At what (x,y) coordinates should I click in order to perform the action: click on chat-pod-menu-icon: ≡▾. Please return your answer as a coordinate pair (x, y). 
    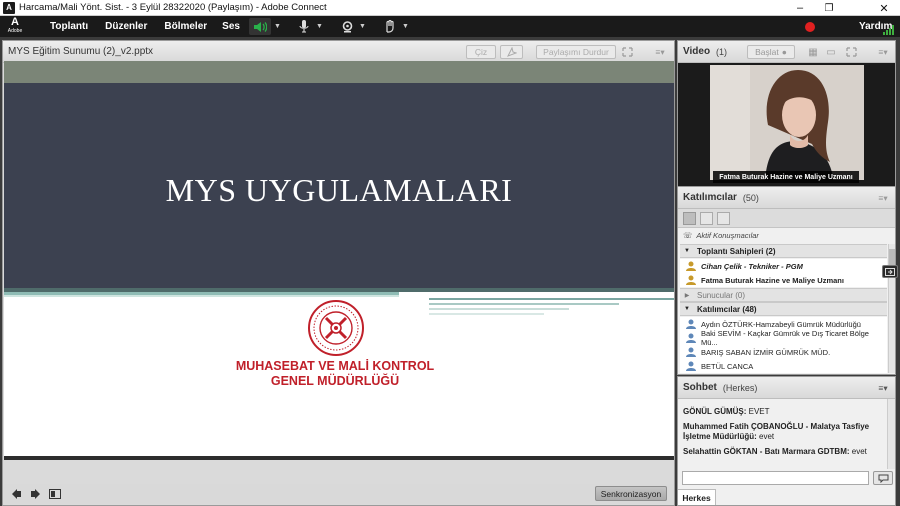
    Looking at the image, I should click on (883, 388).